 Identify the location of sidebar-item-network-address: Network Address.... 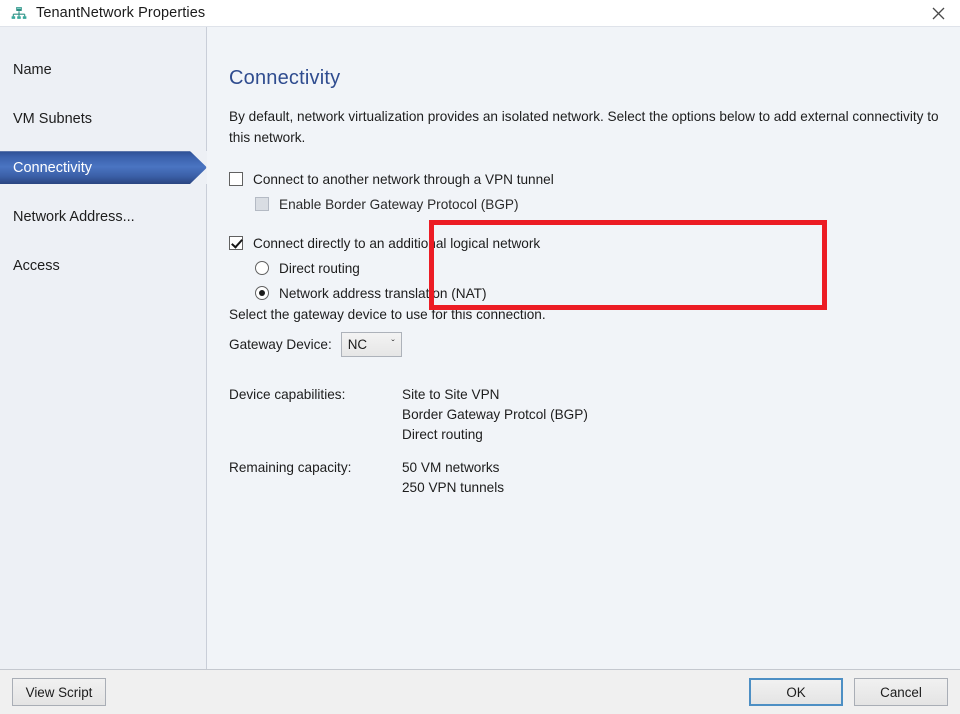
(103, 216).